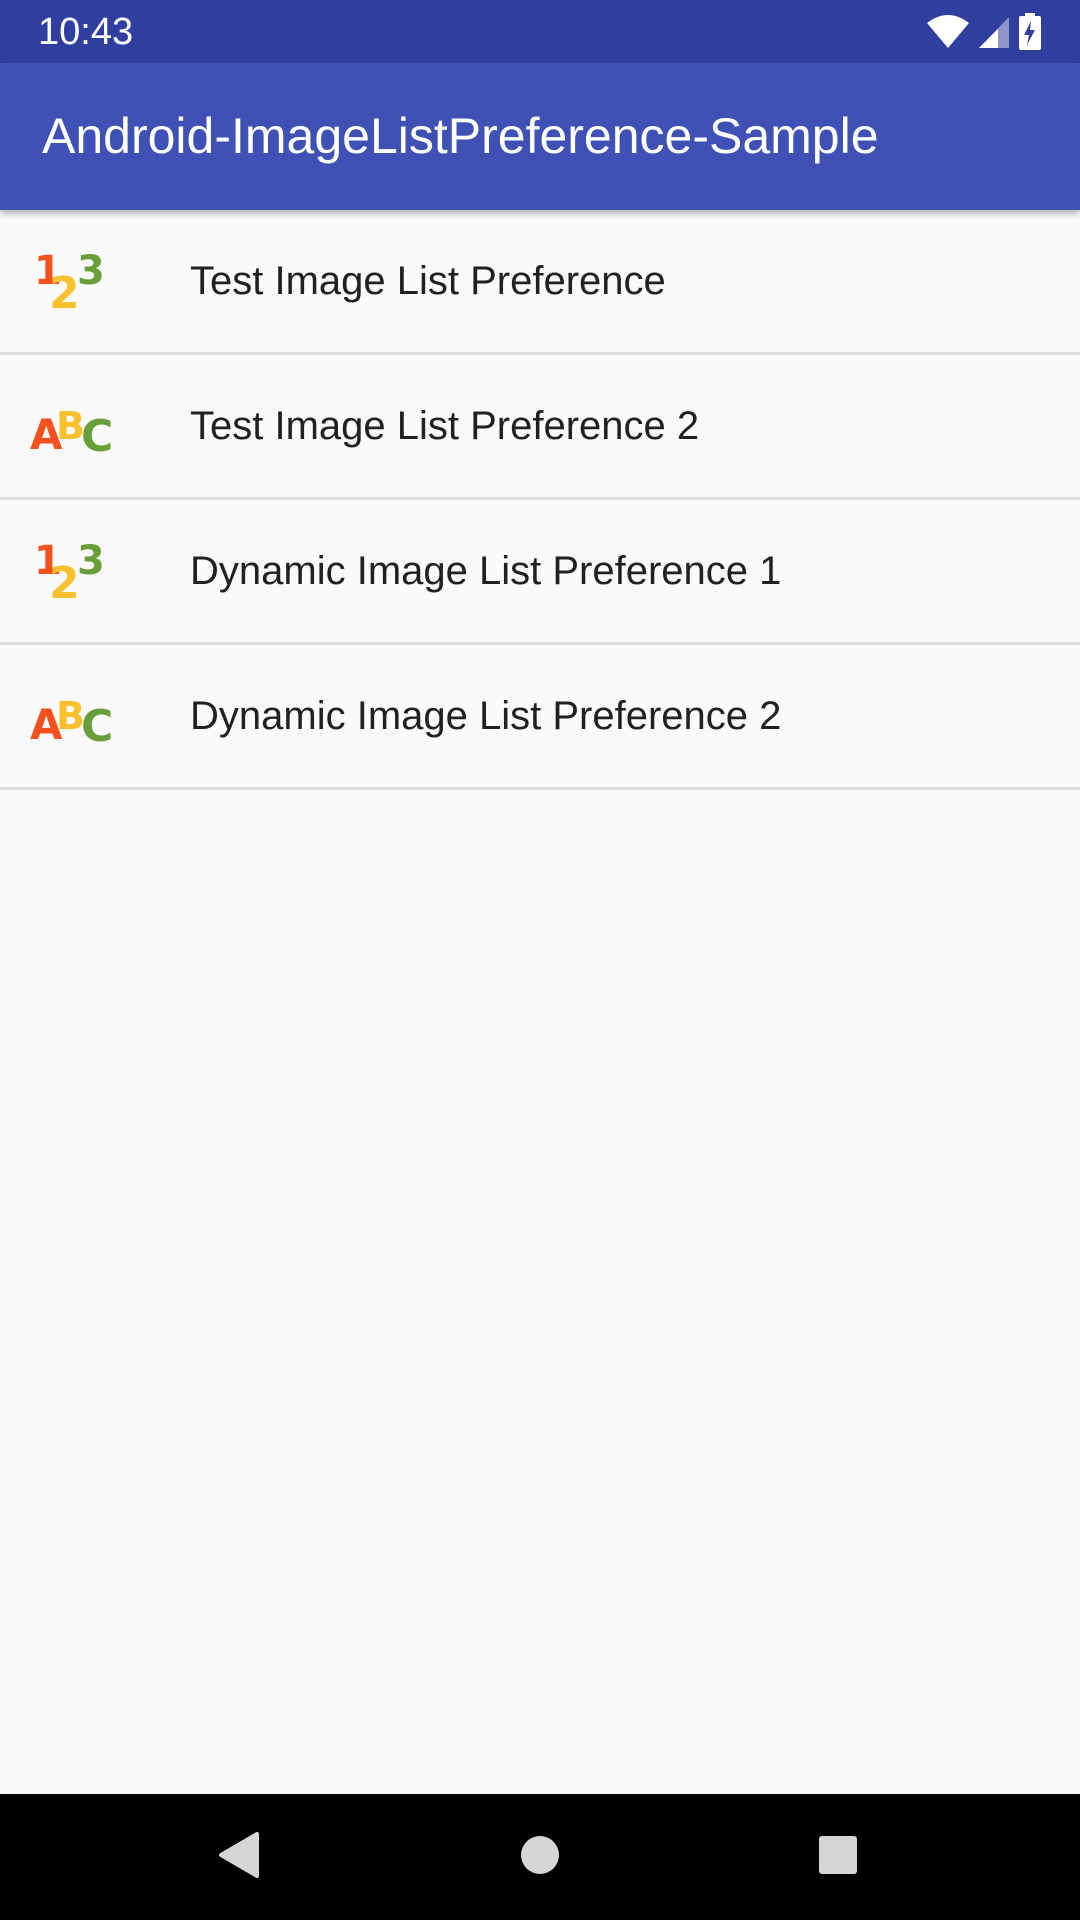 The height and width of the screenshot is (1920, 1080). What do you see at coordinates (948, 32) in the screenshot?
I see `wifi-icon` at bounding box center [948, 32].